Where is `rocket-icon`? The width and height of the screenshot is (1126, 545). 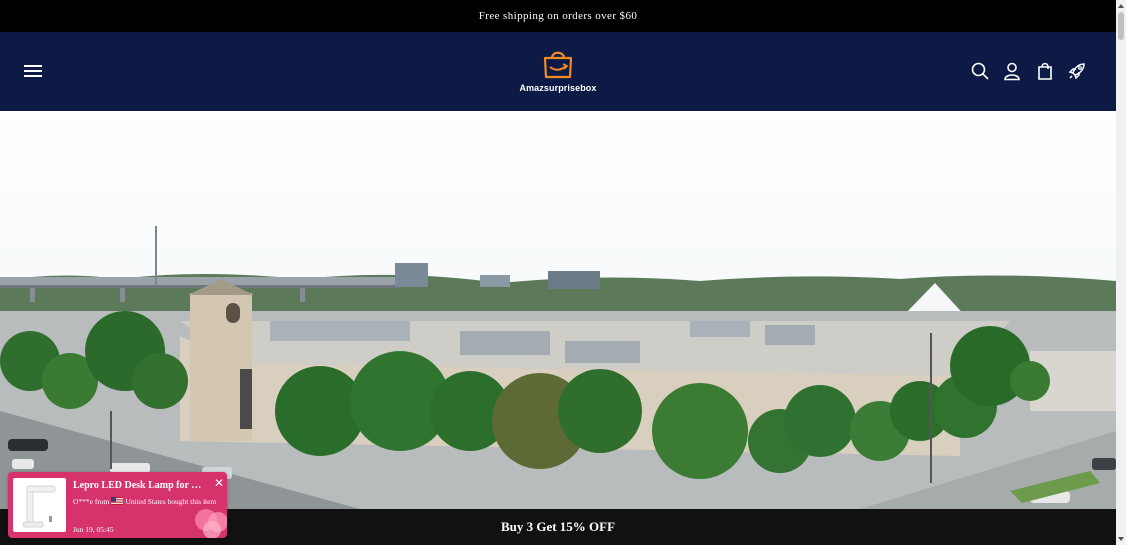
rocket-icon is located at coordinates (1077, 71).